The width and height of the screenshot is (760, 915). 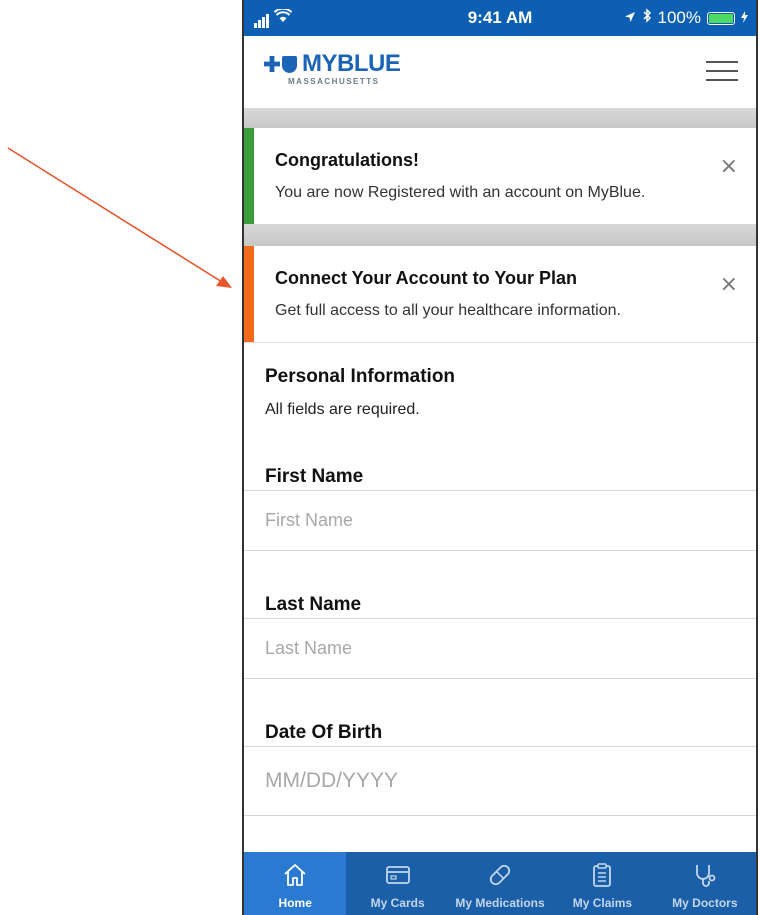 What do you see at coordinates (500, 781) in the screenshot?
I see `dob-input` at bounding box center [500, 781].